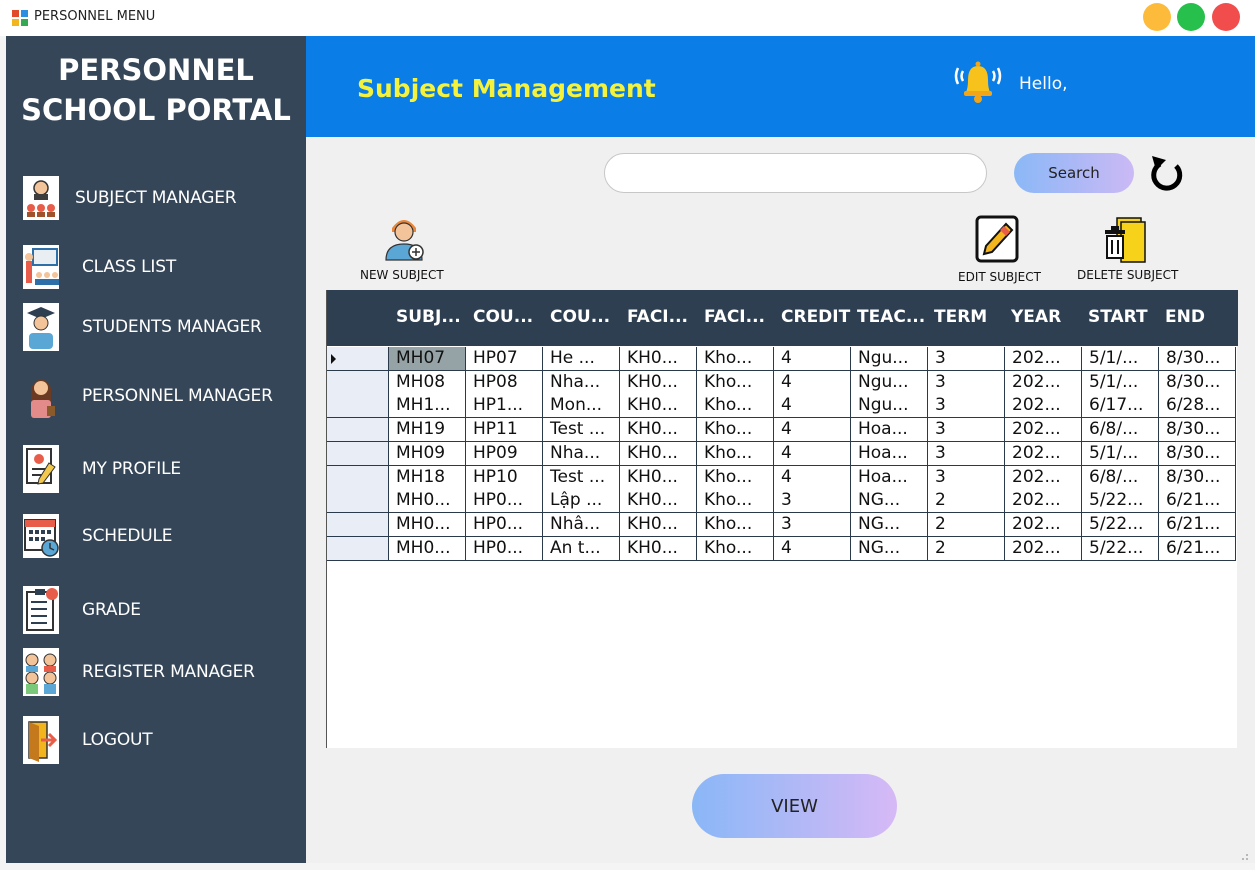  What do you see at coordinates (1047, 317) in the screenshot?
I see `column-header: YEAR` at bounding box center [1047, 317].